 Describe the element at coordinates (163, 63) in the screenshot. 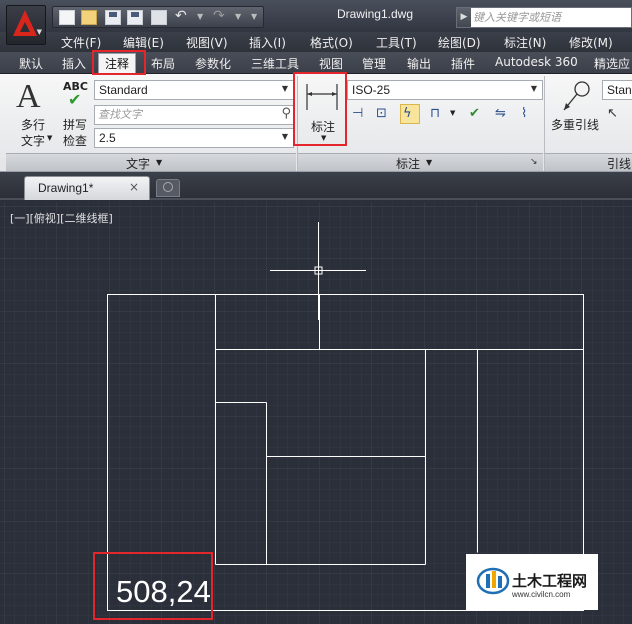

I see `tab-layout: 布局` at that location.